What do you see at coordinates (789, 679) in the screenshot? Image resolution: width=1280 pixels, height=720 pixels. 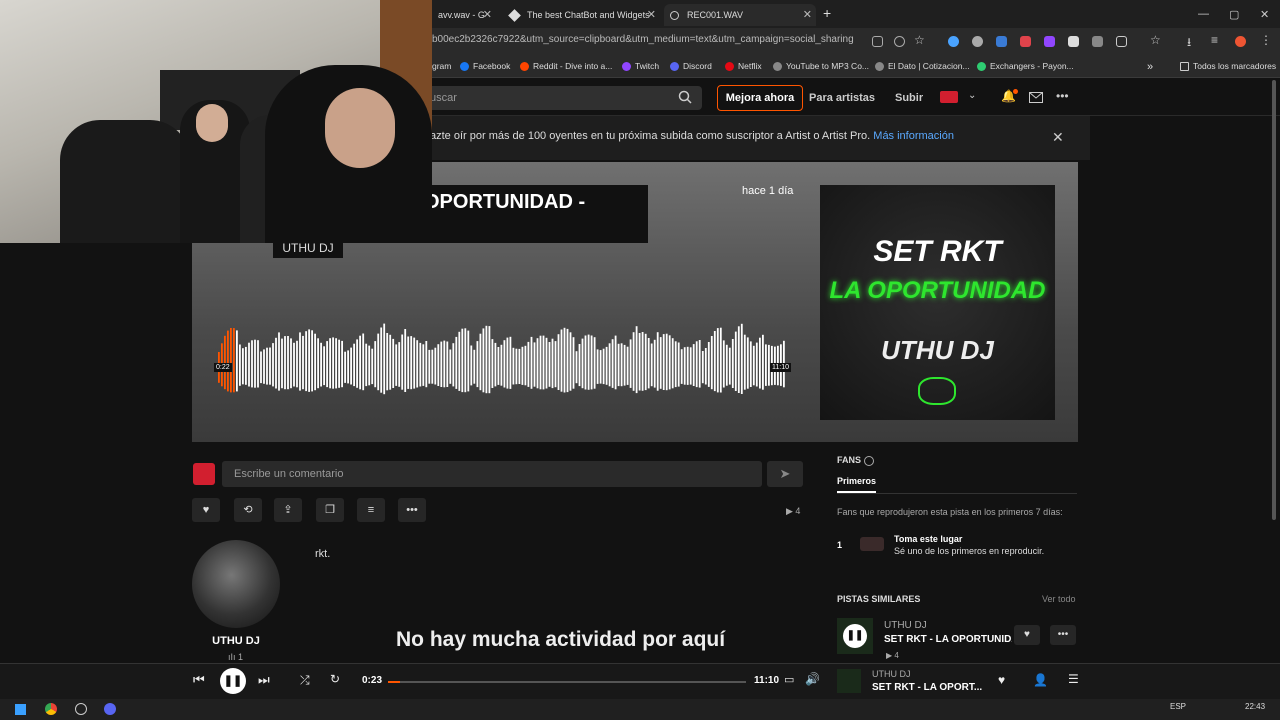 I see `cast-icon: ▭` at bounding box center [789, 679].